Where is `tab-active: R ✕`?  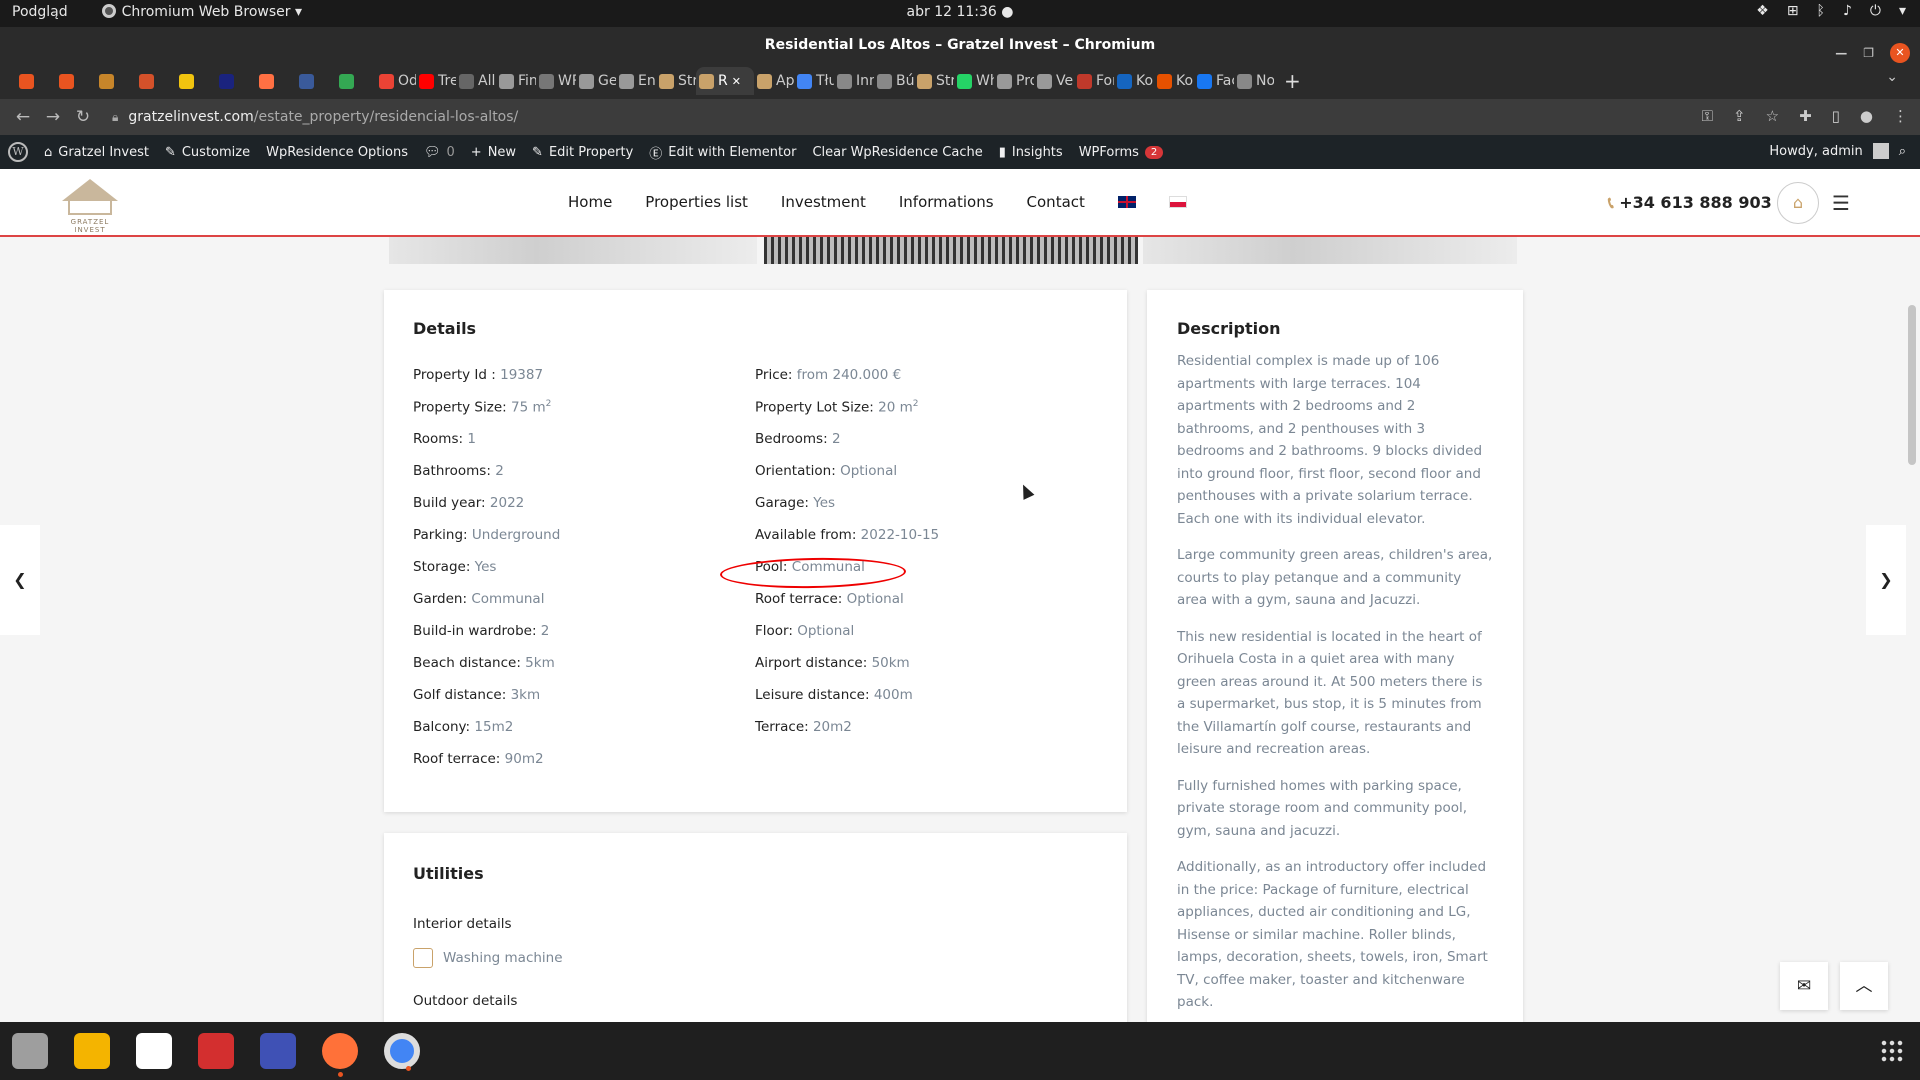 tab-active: R ✕ is located at coordinates (725, 81).